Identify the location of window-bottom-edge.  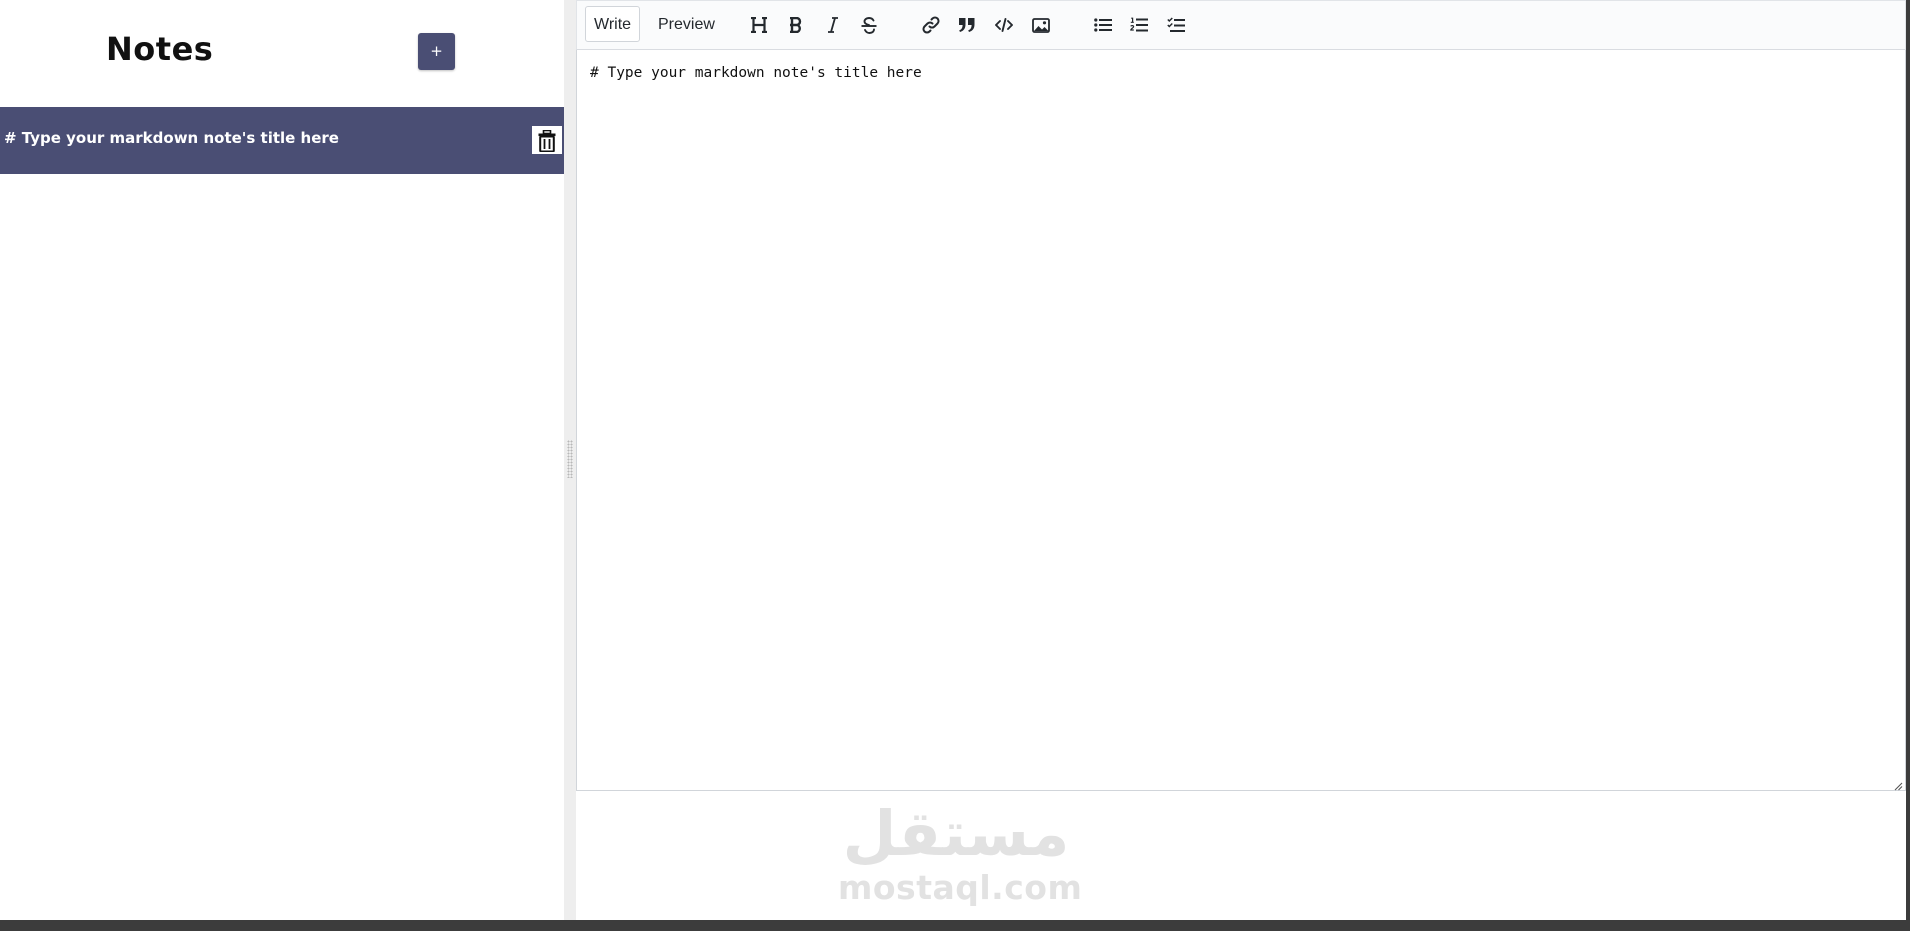
(955, 925).